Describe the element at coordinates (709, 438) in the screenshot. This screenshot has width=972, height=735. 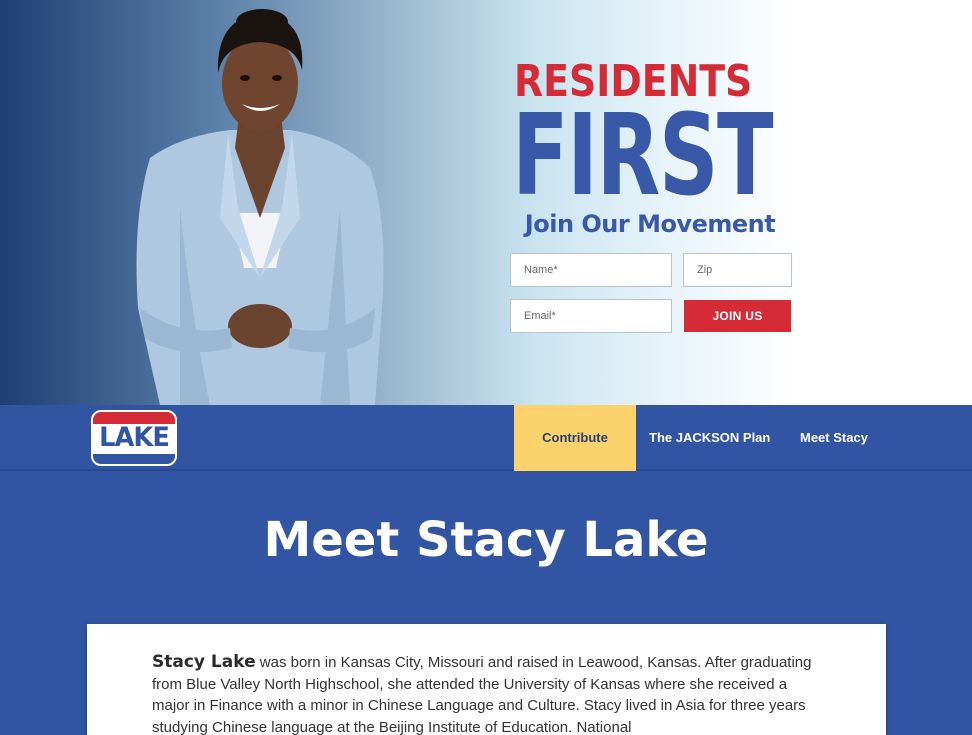
I see `nav-jackson-plan: The JACKSON Plan` at that location.